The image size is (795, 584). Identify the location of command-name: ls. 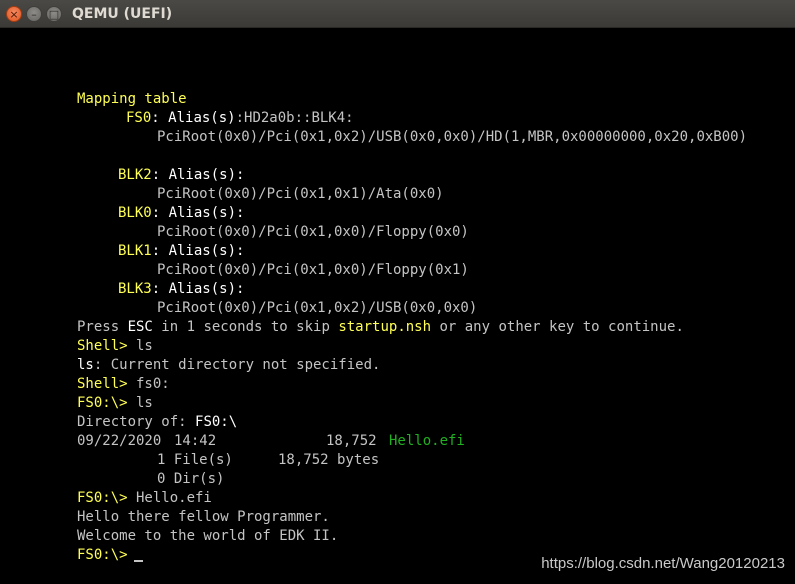
(85, 365).